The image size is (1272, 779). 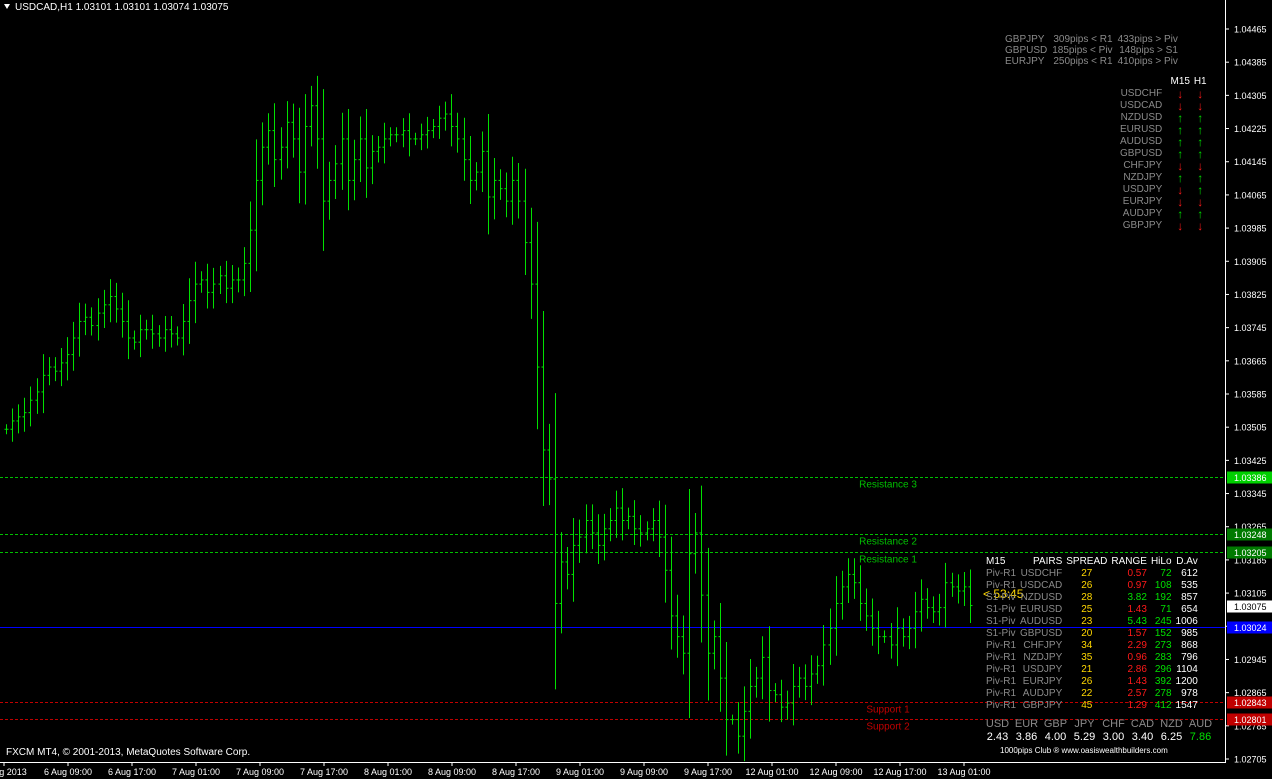 I want to click on dash-spread: 26, so click(x=1086, y=586).